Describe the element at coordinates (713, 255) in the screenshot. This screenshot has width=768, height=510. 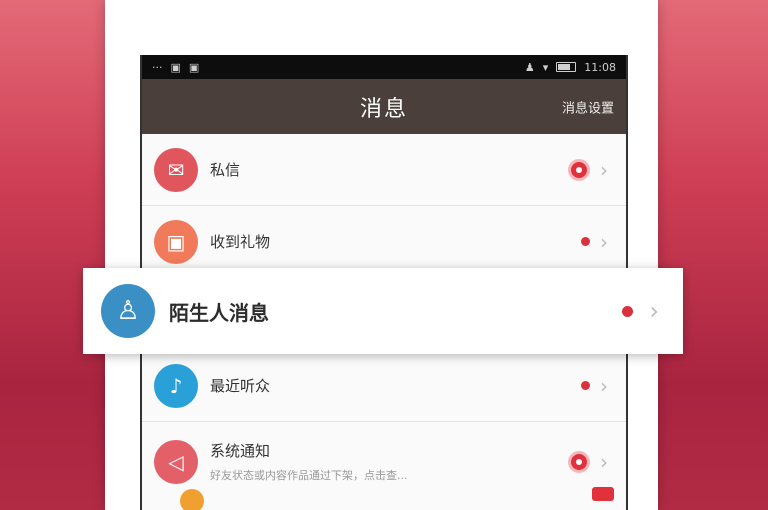
I see `background-right` at that location.